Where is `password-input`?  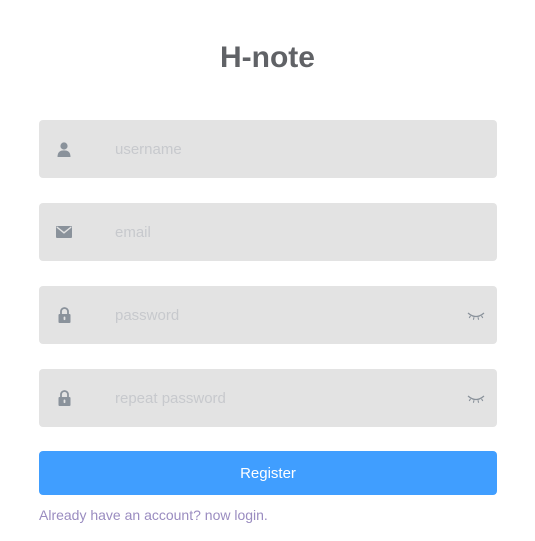 password-input is located at coordinates (285, 315).